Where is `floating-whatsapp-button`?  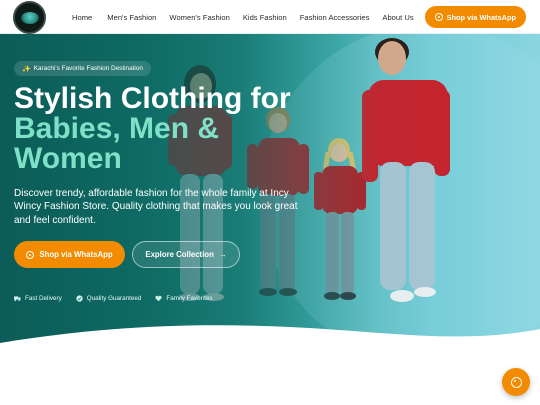 floating-whatsapp-button is located at coordinates (516, 382).